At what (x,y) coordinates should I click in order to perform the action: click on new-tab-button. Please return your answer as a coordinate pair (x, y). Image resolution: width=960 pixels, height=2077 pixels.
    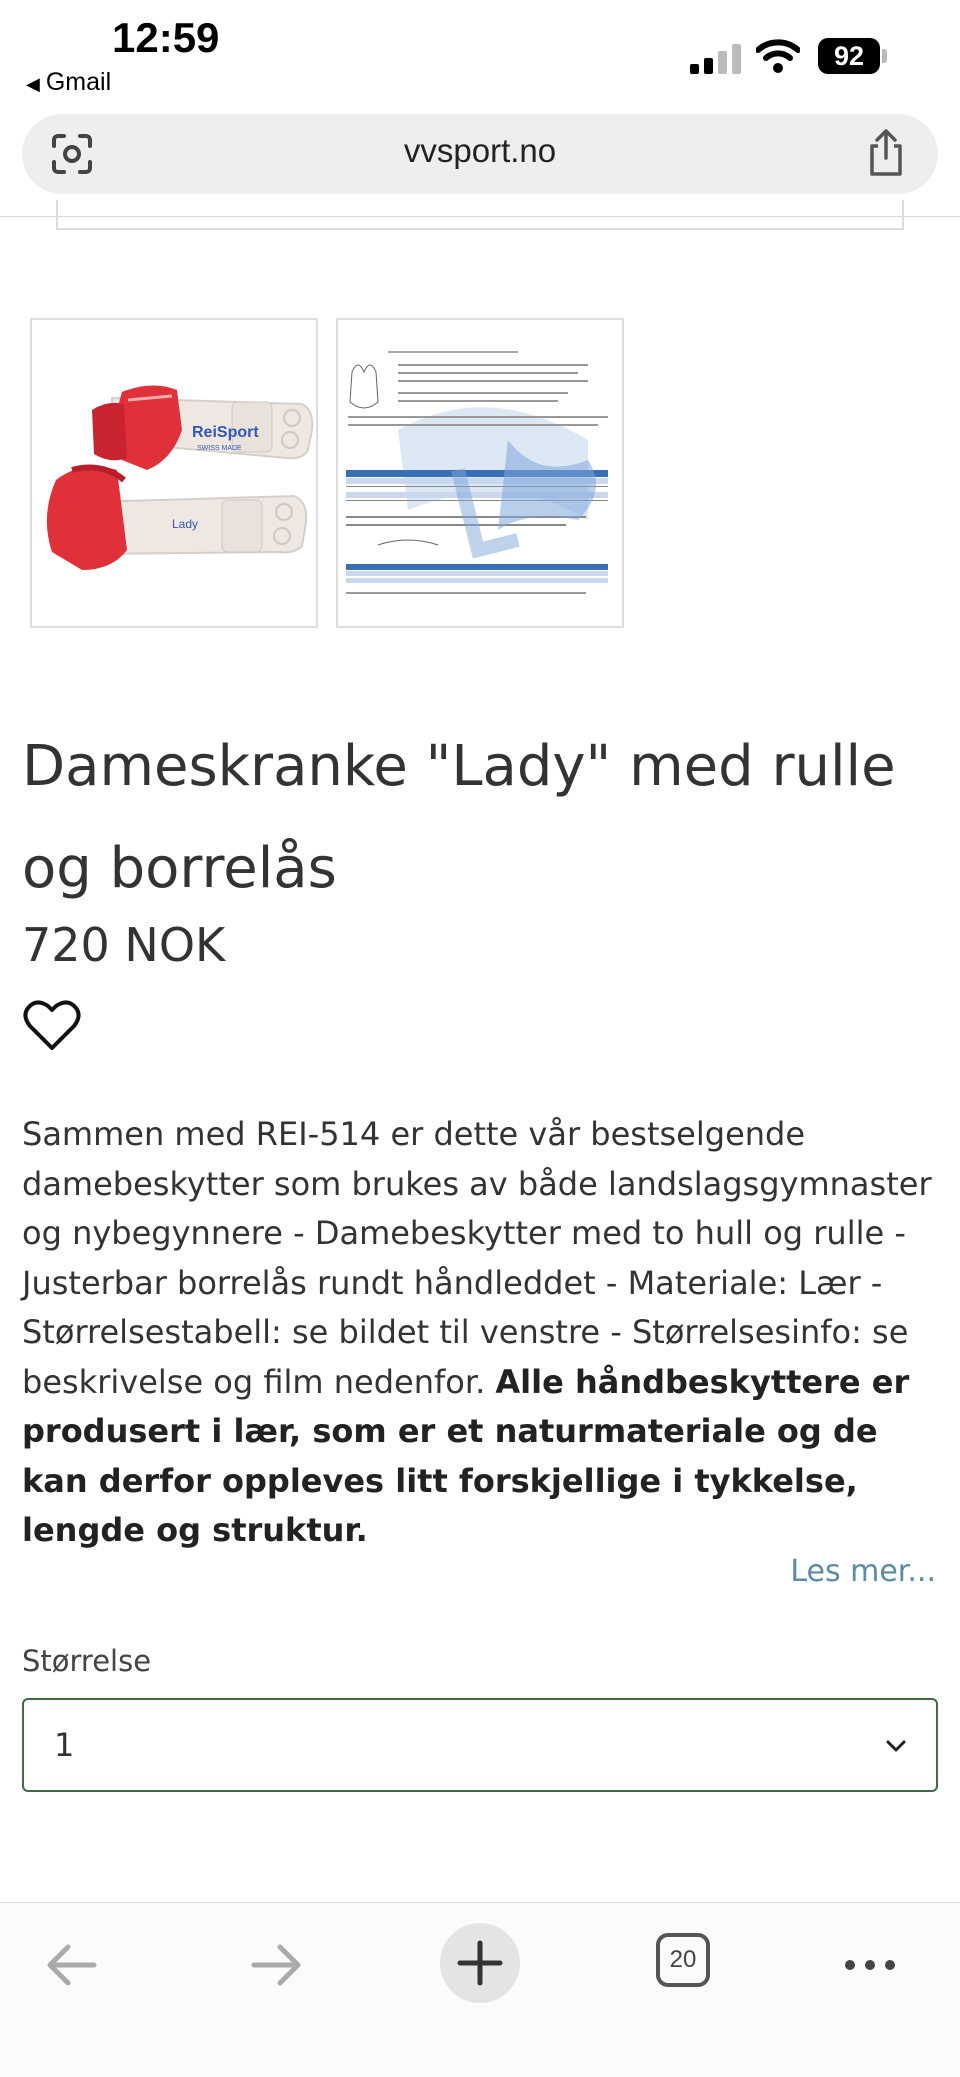
    Looking at the image, I should click on (480, 1963).